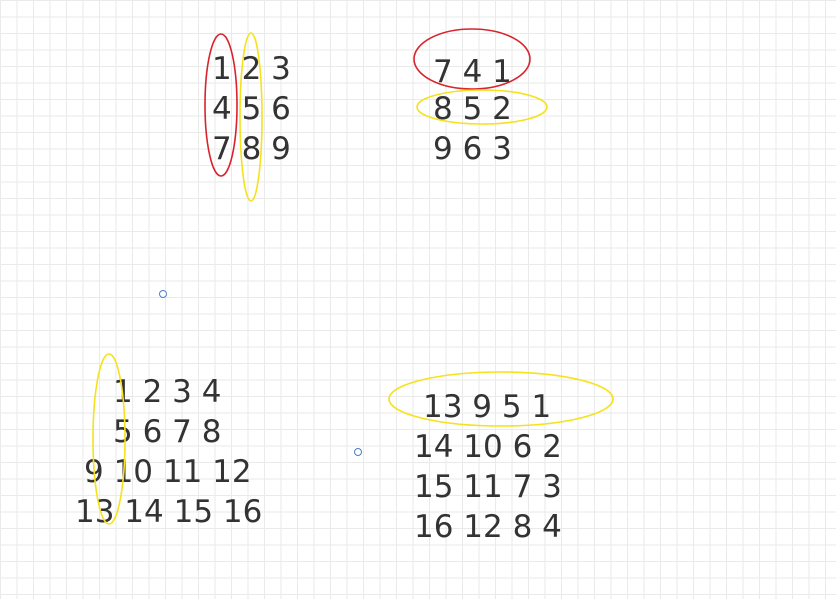 Image resolution: width=836 pixels, height=599 pixels. What do you see at coordinates (472, 72) in the screenshot?
I see `matrix-row: 7 4 1` at bounding box center [472, 72].